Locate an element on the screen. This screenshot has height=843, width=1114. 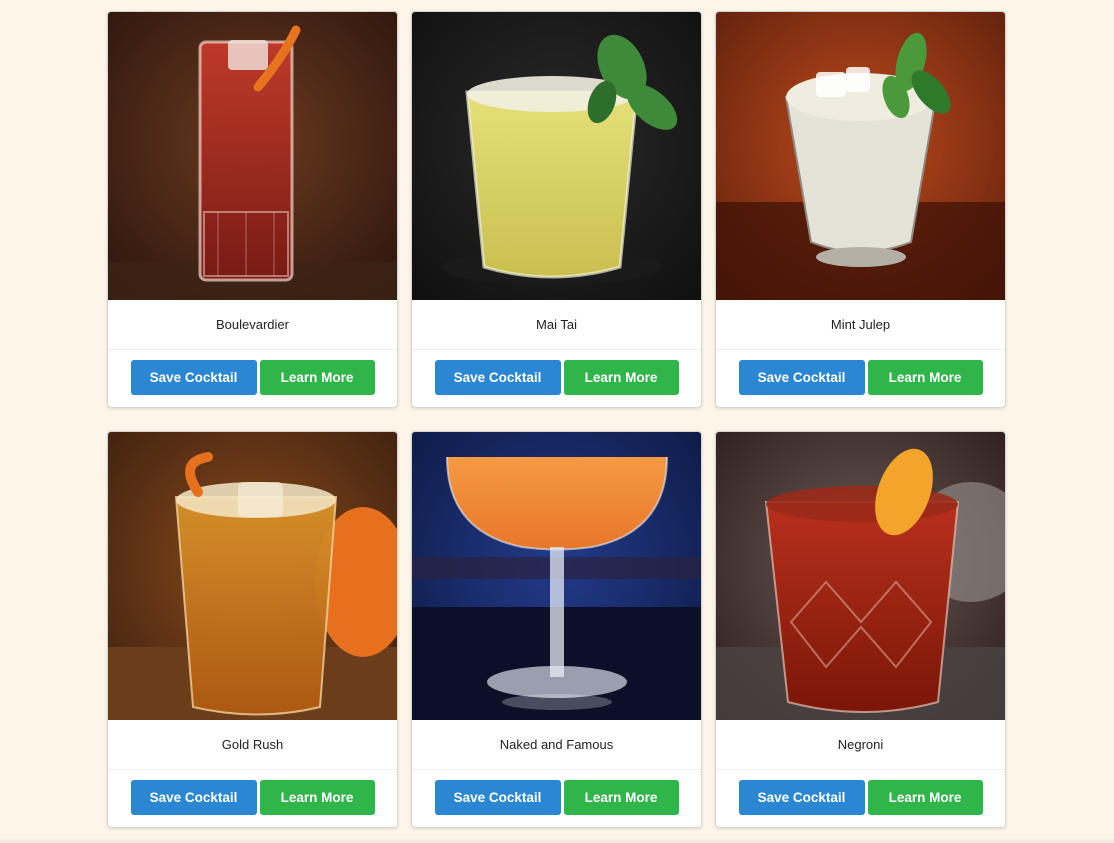
cocktail-name: Gold Rush is located at coordinates (252, 745).